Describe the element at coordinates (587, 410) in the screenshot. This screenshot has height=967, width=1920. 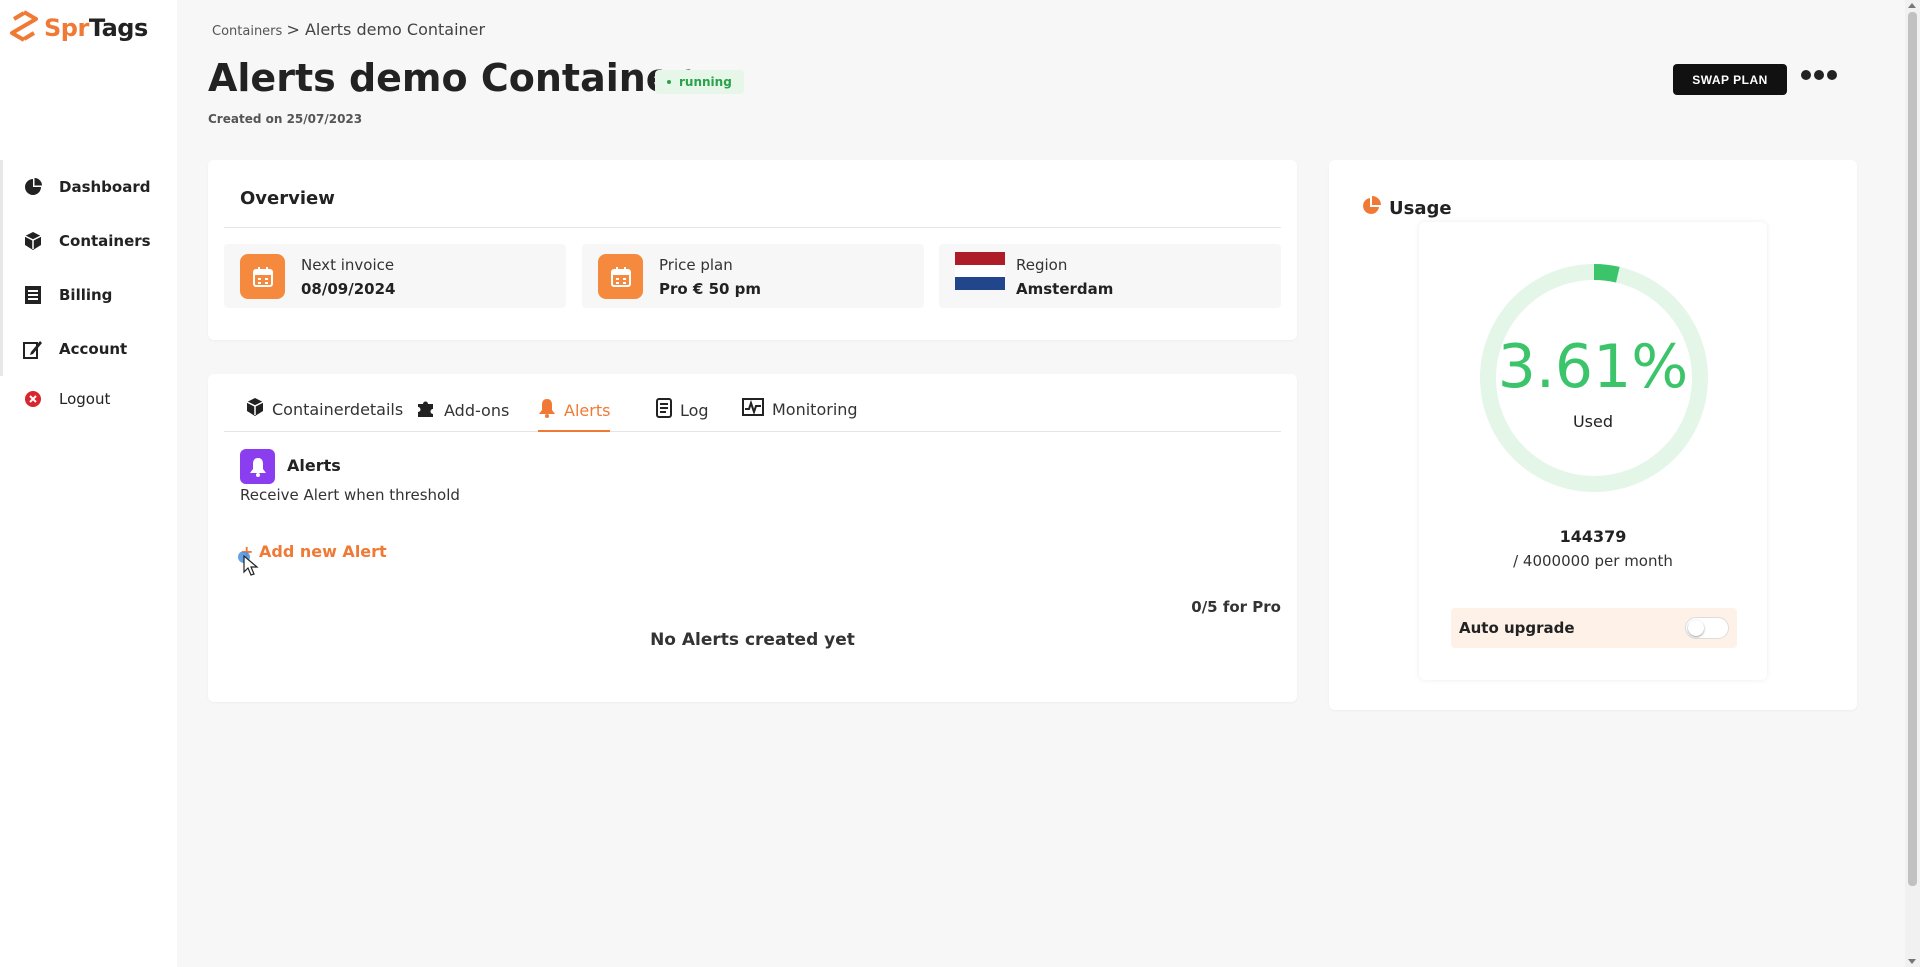
I see `tab-label: Alerts` at that location.